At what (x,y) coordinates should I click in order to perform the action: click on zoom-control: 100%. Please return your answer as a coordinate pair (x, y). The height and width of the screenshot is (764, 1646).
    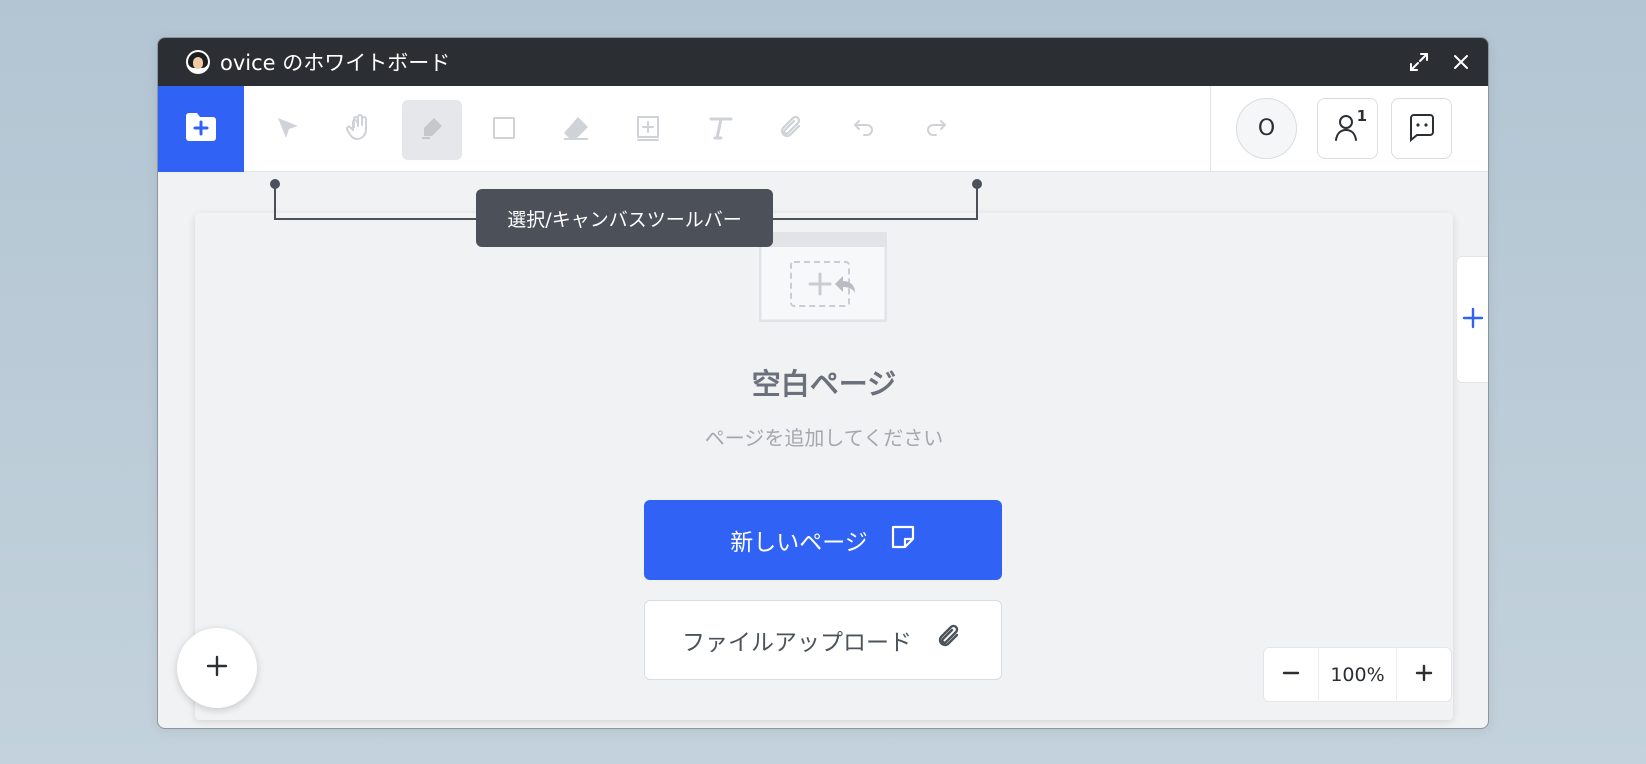
    Looking at the image, I should click on (1357, 674).